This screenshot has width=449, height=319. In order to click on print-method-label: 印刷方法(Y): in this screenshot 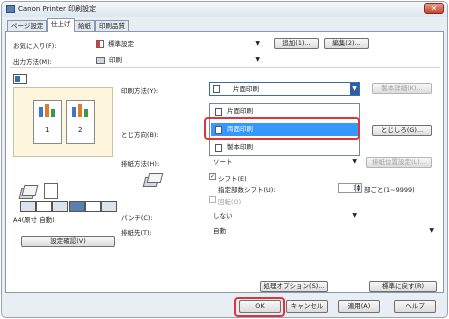, I will do `click(140, 91)`.